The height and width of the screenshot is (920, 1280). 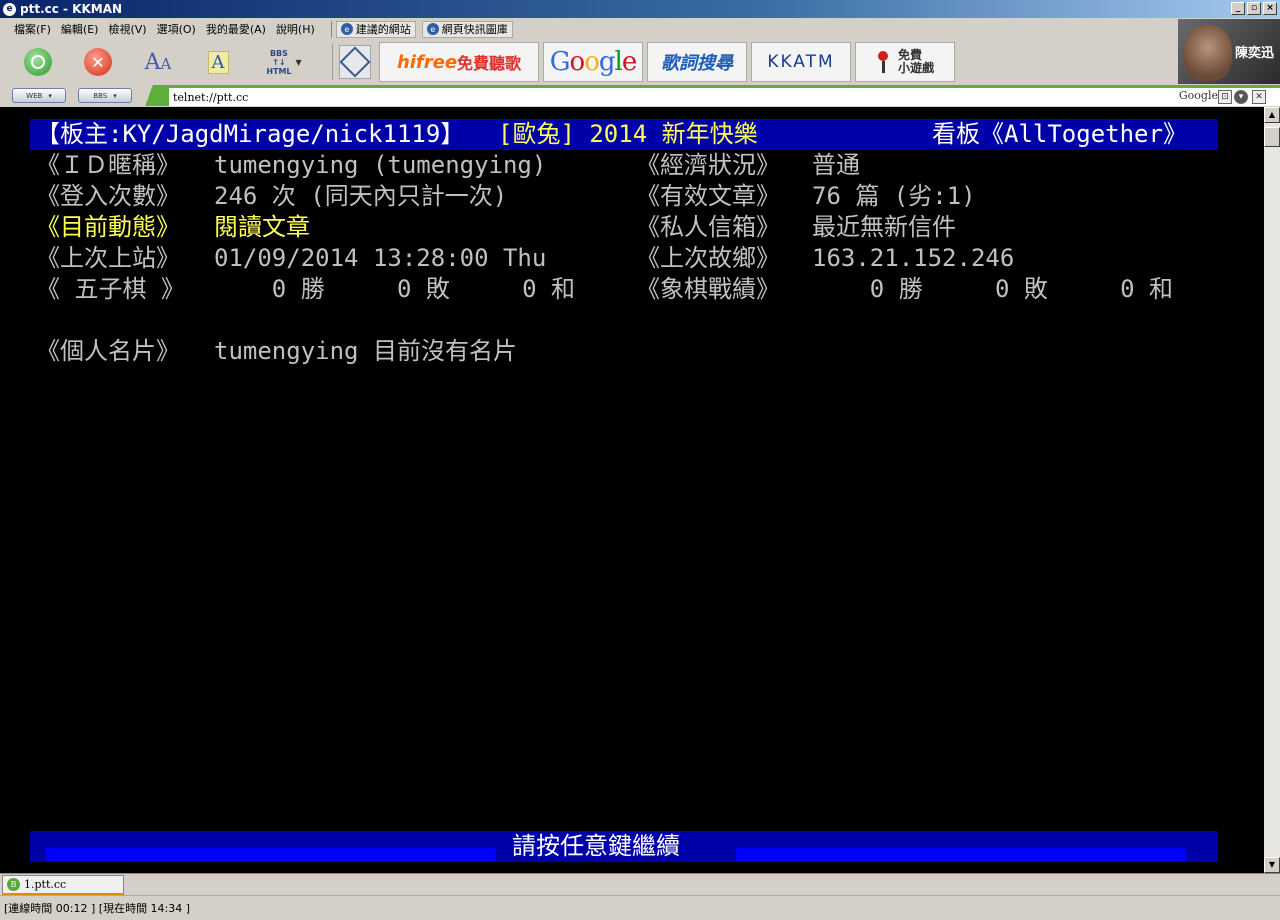 What do you see at coordinates (365, 351) in the screenshot?
I see `row-card-value: tumengying 目前沒有名片` at bounding box center [365, 351].